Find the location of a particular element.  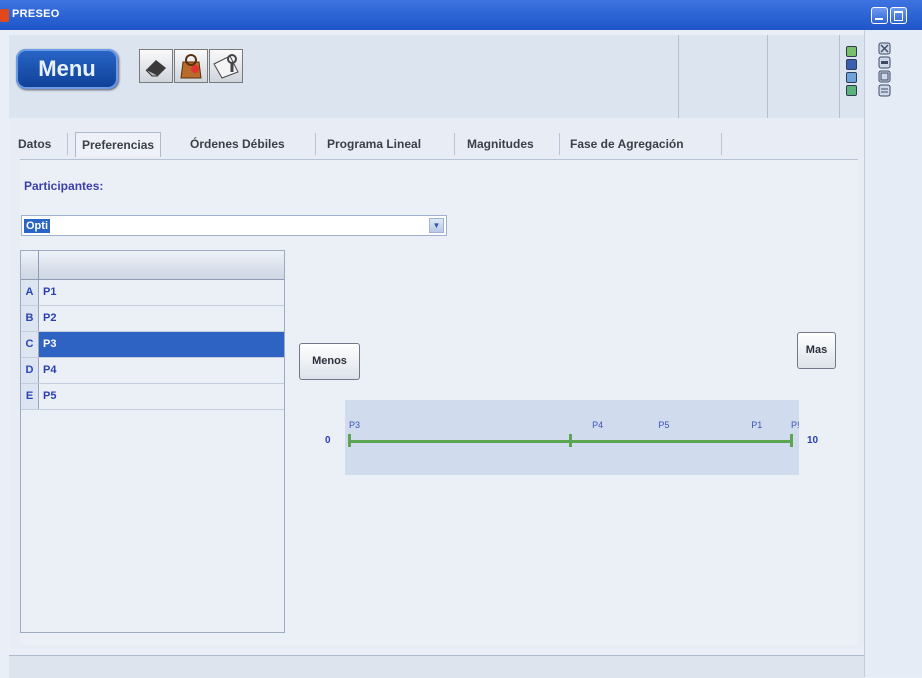

bag-icon is located at coordinates (191, 66).